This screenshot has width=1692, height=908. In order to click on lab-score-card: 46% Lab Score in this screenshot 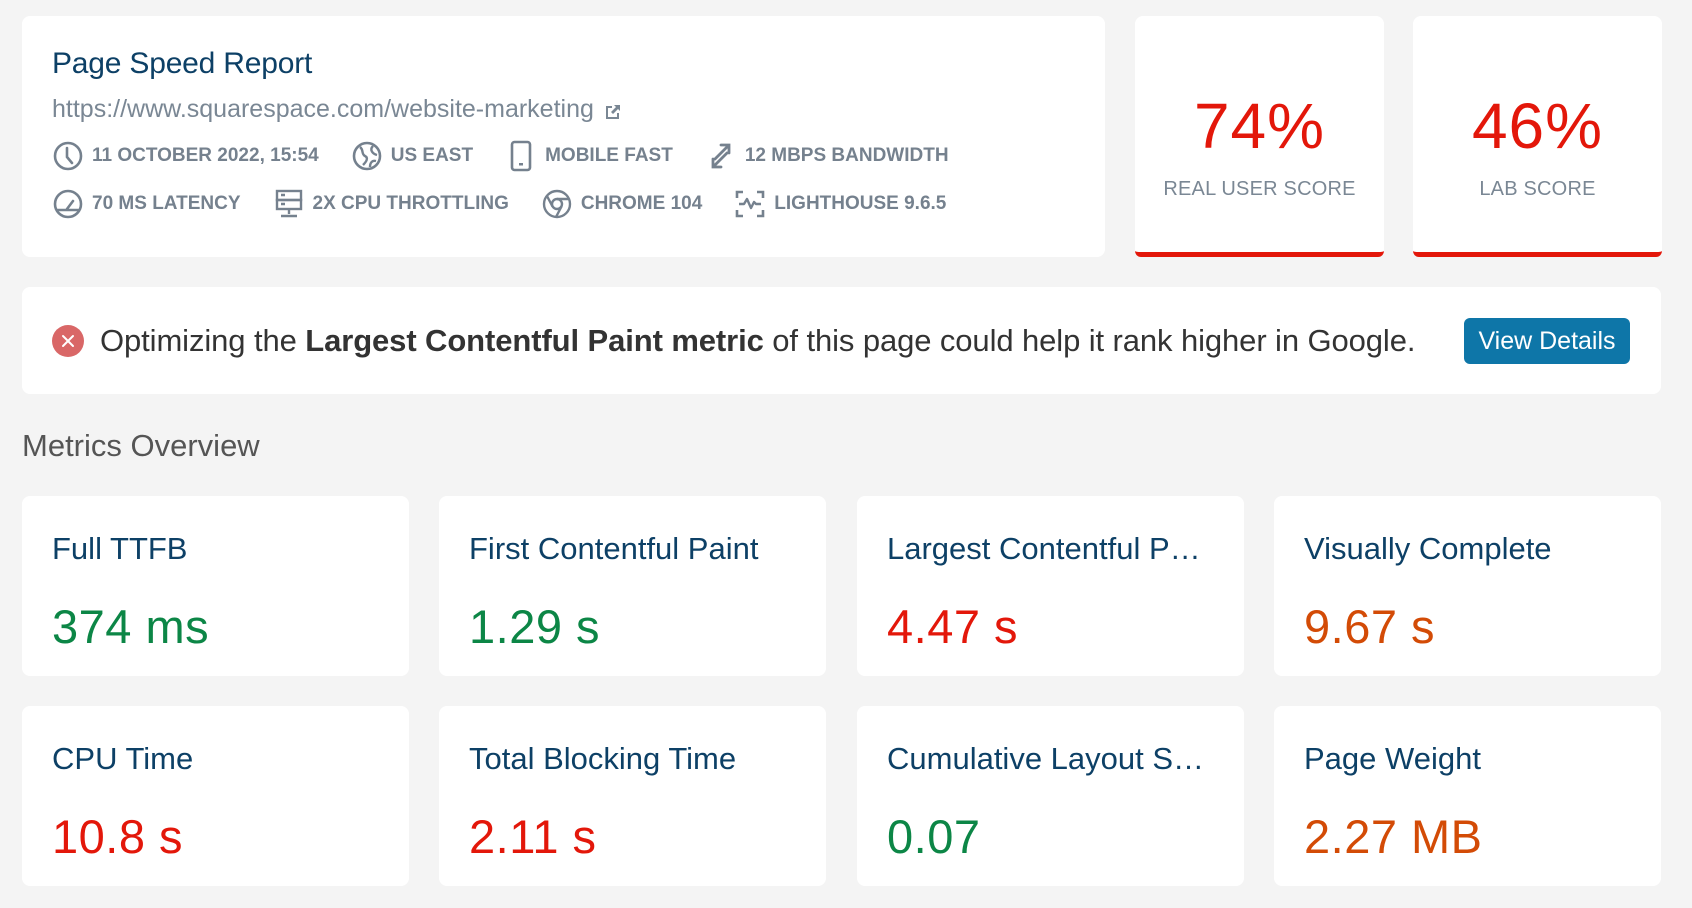, I will do `click(1537, 136)`.